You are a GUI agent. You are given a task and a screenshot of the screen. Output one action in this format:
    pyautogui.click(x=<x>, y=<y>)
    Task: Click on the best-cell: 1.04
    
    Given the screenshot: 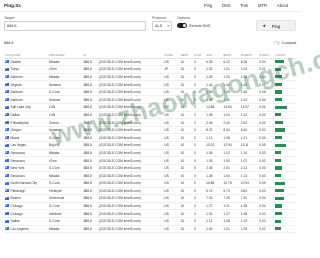 What is the action you would take?
    pyautogui.click(x=231, y=115)
    